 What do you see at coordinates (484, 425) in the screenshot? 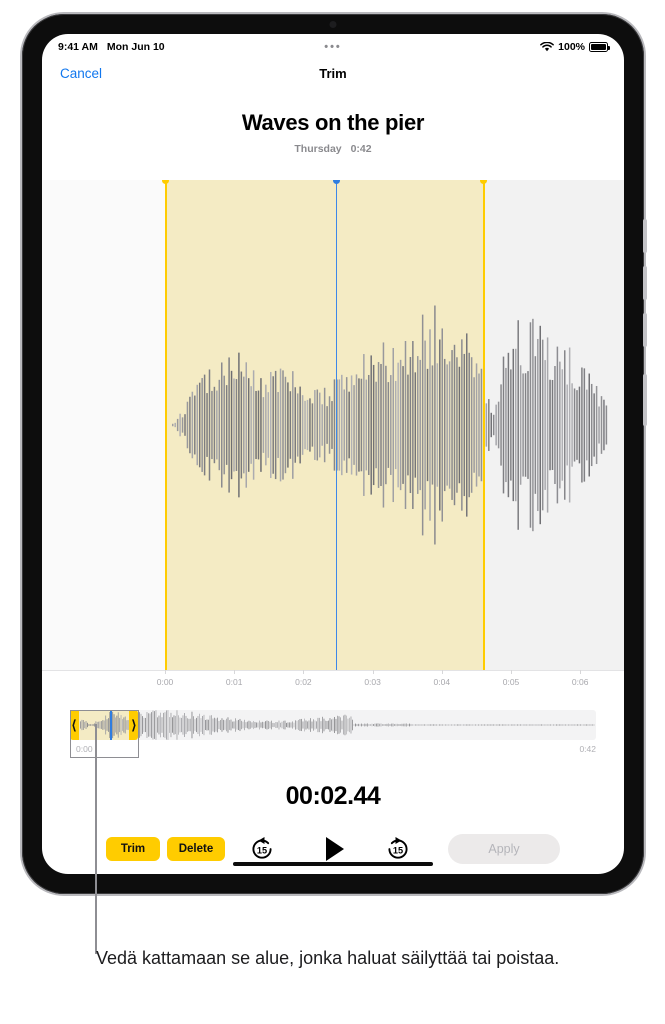
I see `selection-handle-right` at bounding box center [484, 425].